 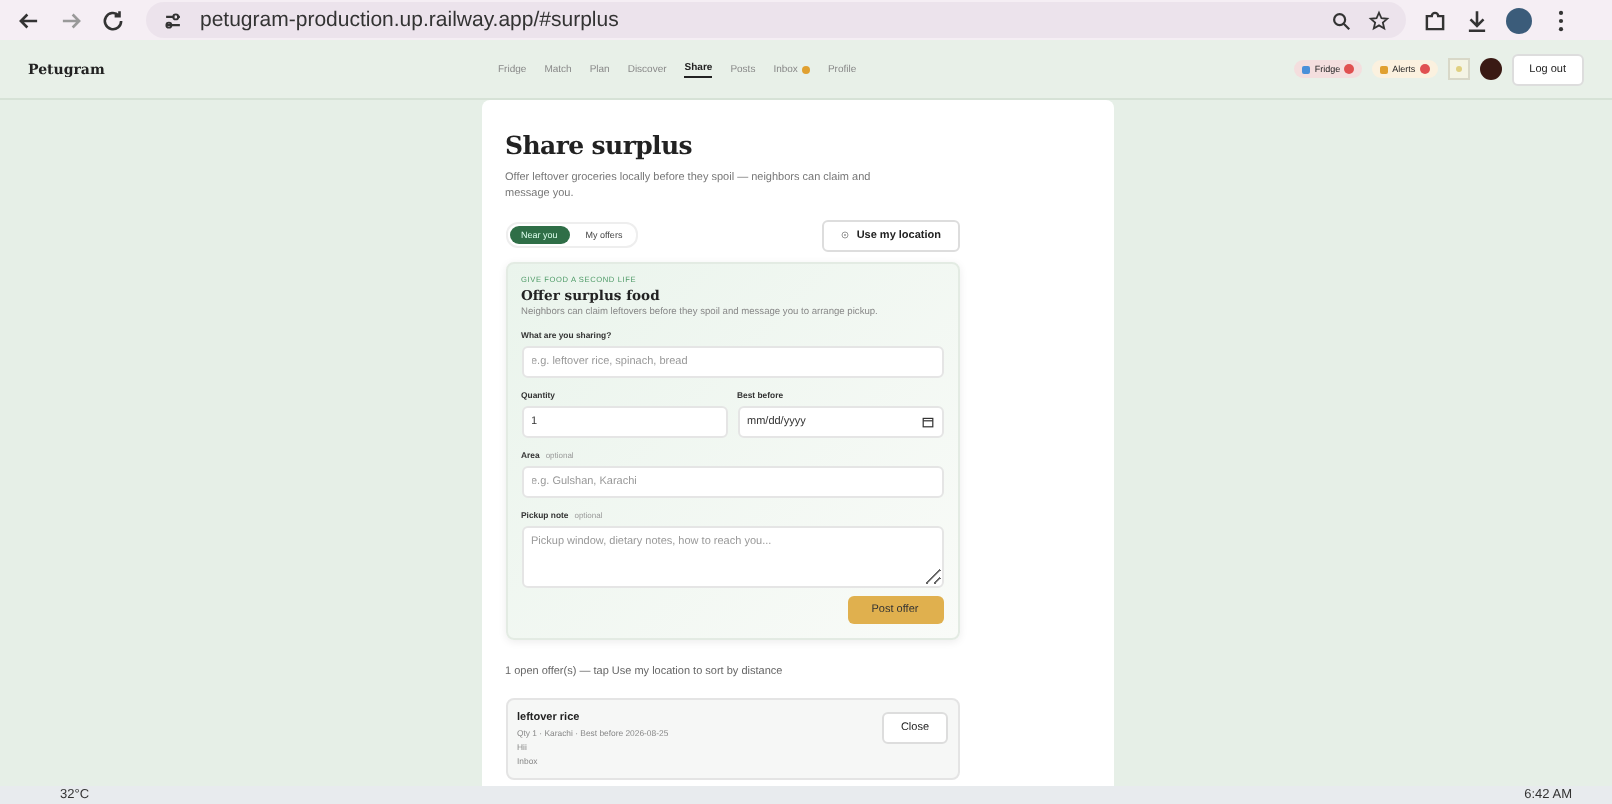 I want to click on download-icon, so click(x=1477, y=20).